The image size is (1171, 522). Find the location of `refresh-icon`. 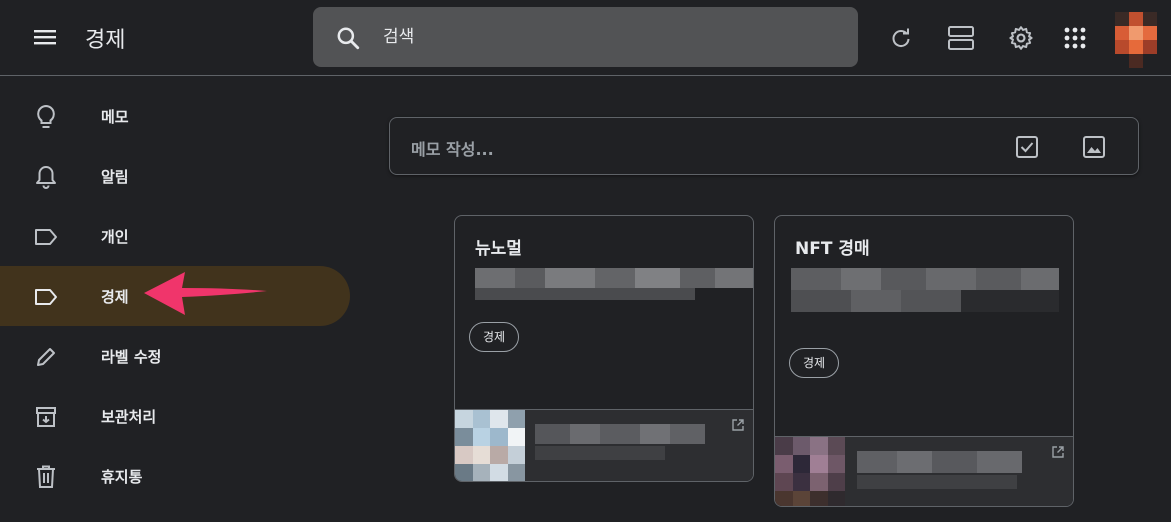

refresh-icon is located at coordinates (901, 38).